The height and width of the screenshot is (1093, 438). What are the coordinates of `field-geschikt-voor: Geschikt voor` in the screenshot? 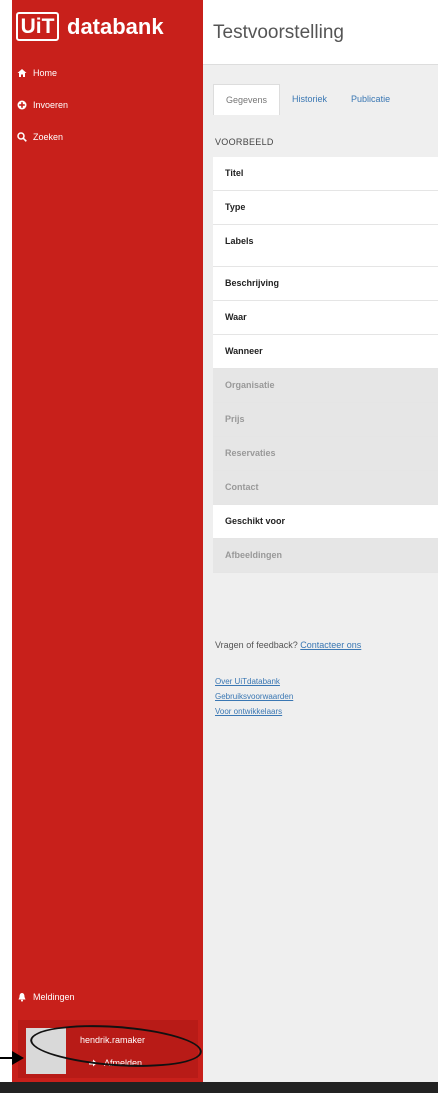 It's located at (325, 522).